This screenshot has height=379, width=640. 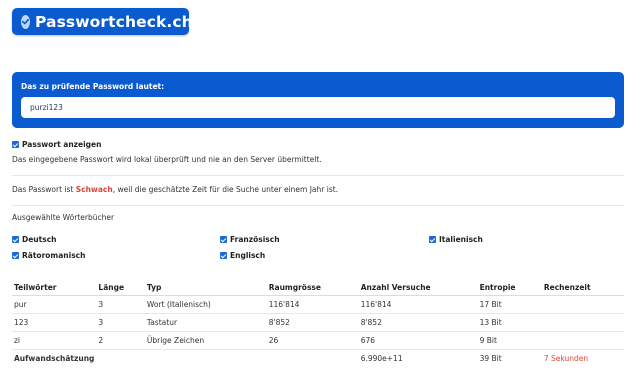 What do you see at coordinates (582, 288) in the screenshot?
I see `column-header: Rechenzeit` at bounding box center [582, 288].